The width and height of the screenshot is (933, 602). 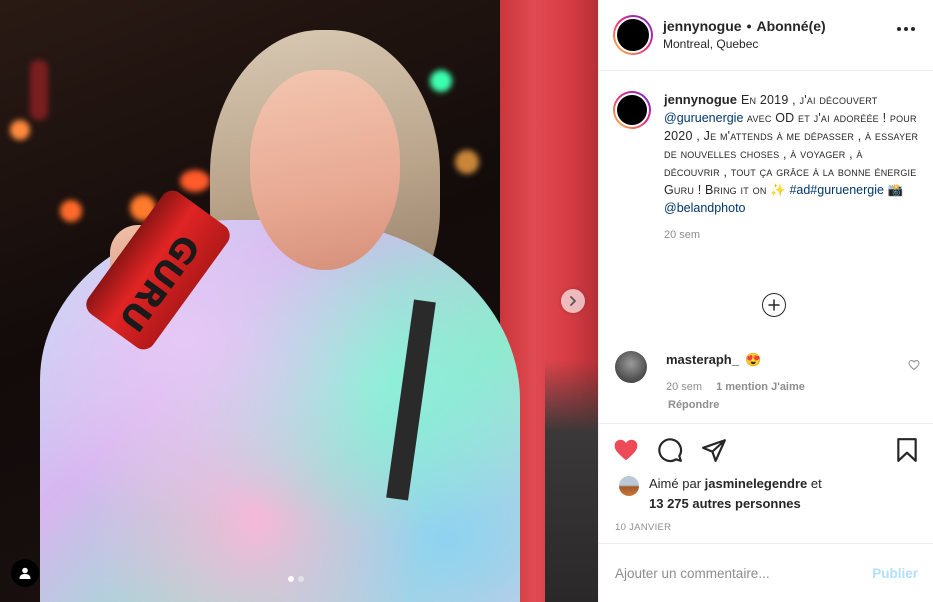 What do you see at coordinates (816, 483) in the screenshot?
I see `likes-suffix: et` at bounding box center [816, 483].